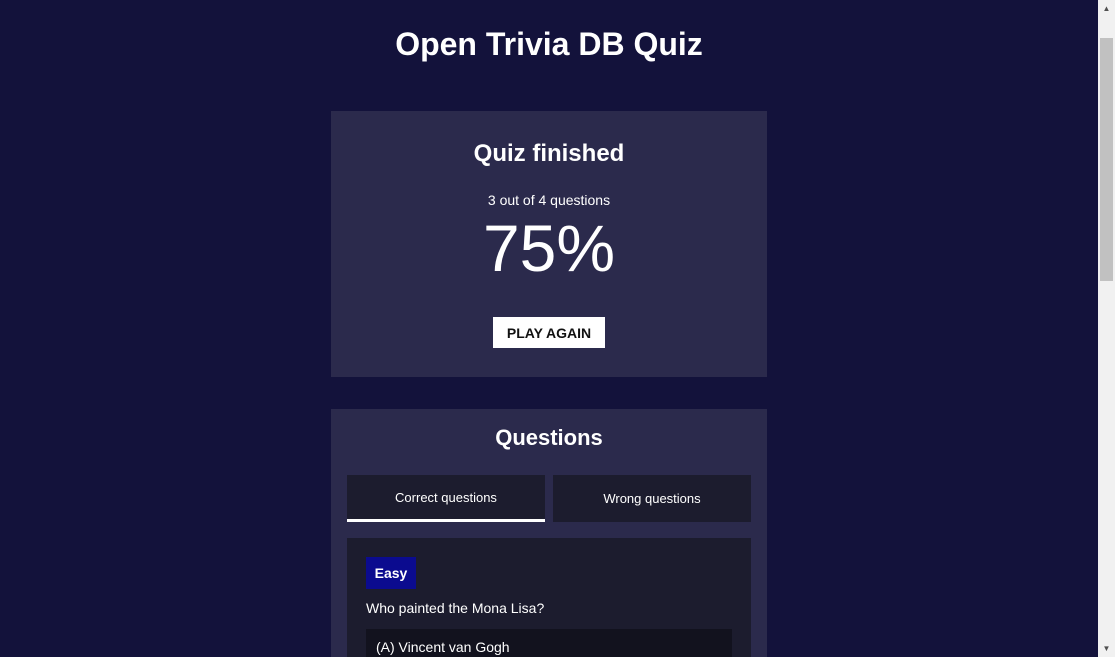 The height and width of the screenshot is (657, 1115). Describe the element at coordinates (549, 643) in the screenshot. I see `answer-option: (A) Vincent van Gogh` at that location.